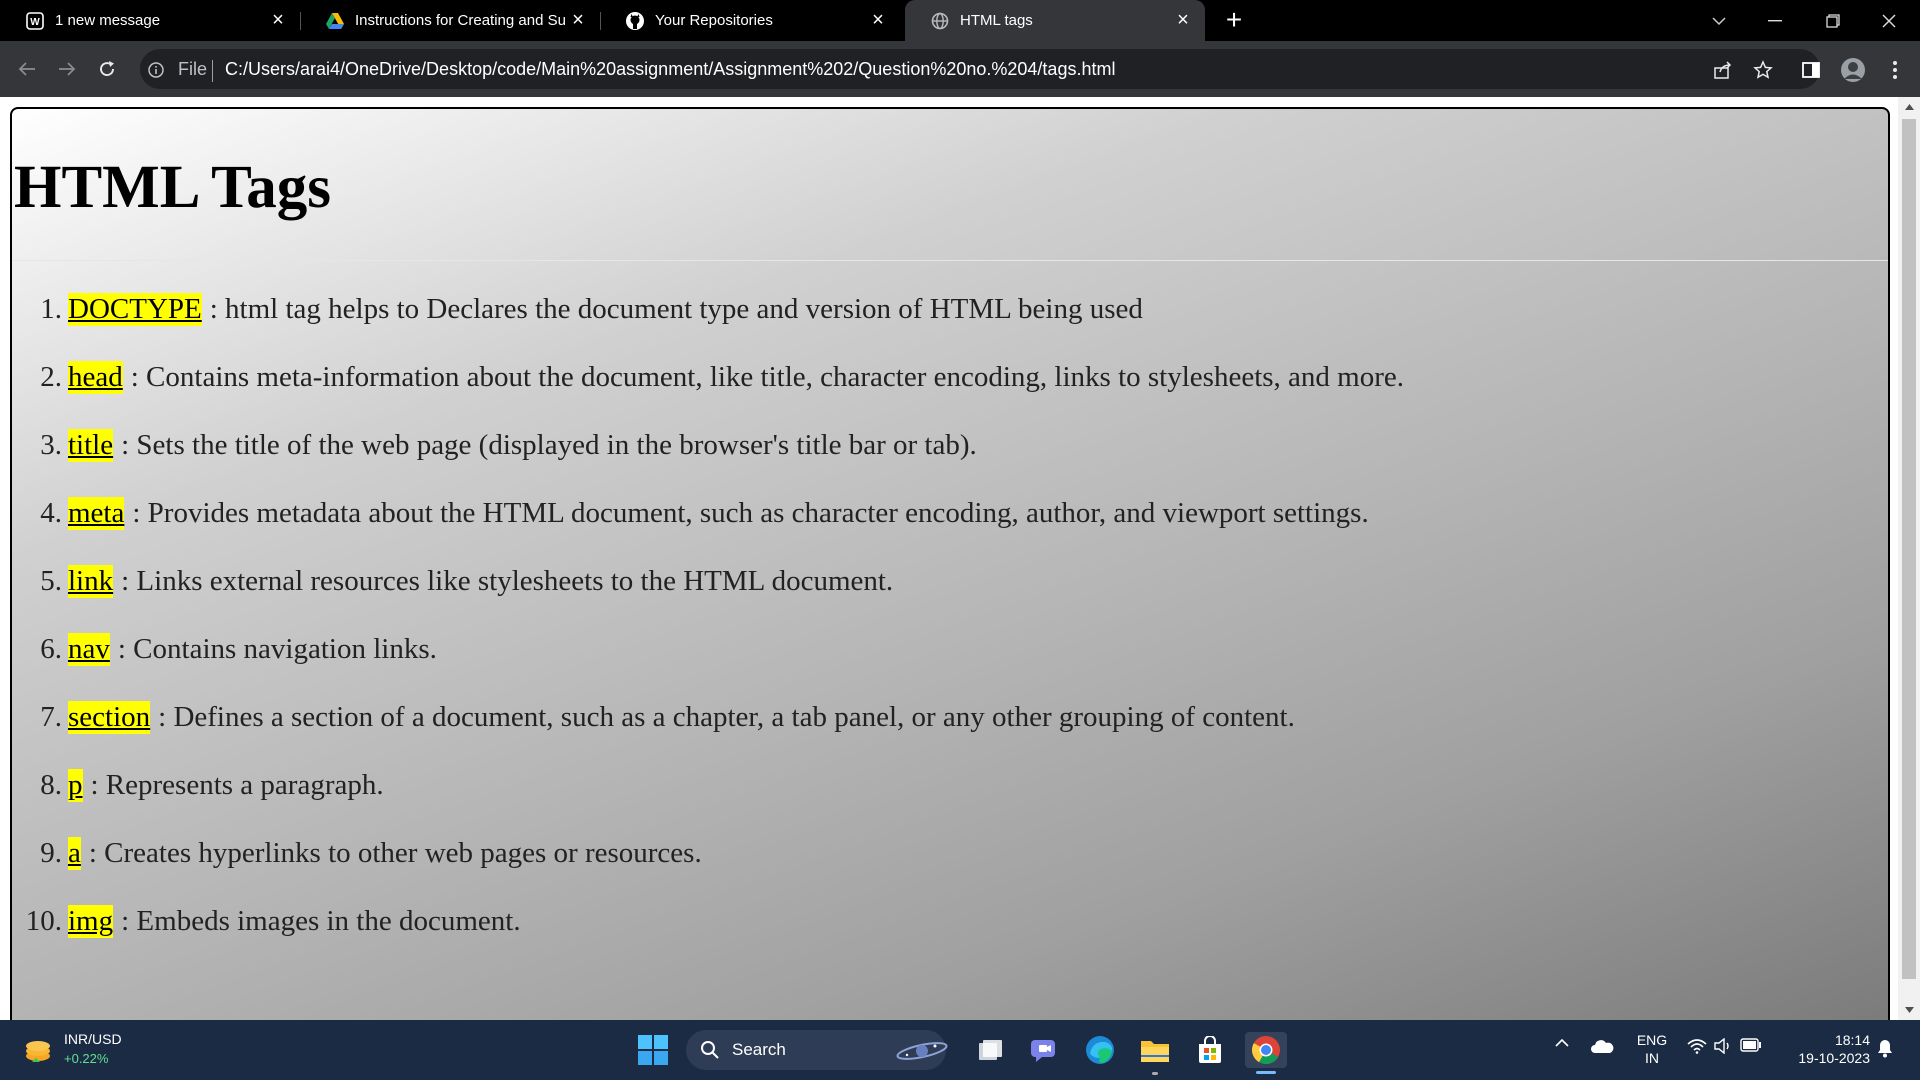 The height and width of the screenshot is (1080, 1920). I want to click on item-number: 1., so click(51, 309).